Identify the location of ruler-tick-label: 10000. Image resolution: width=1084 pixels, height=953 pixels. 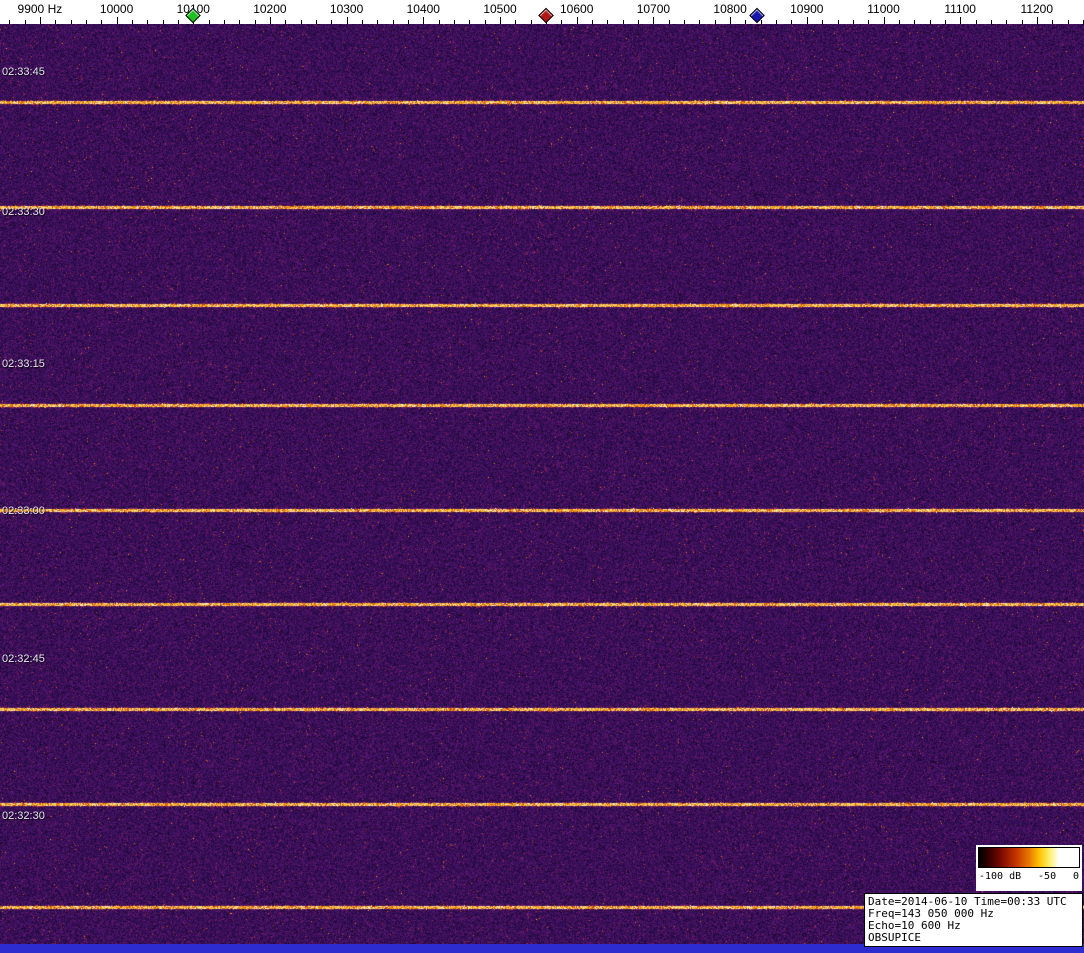
(116, 9).